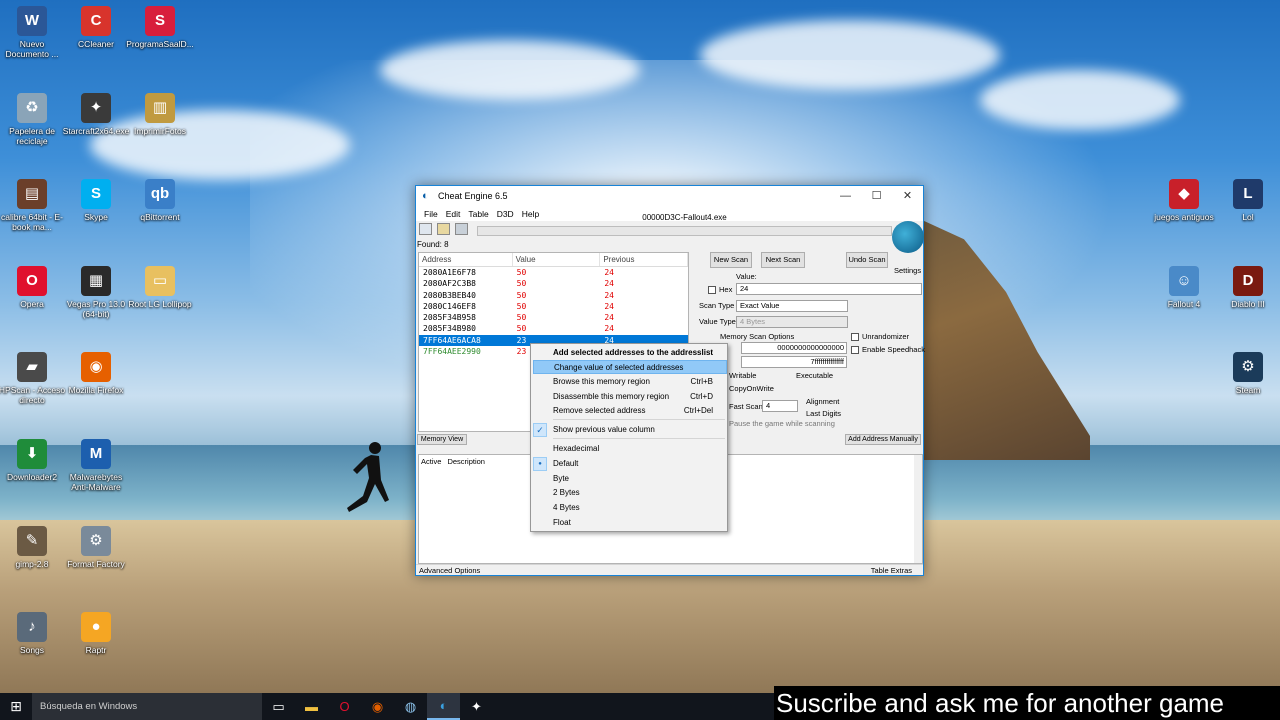 The image size is (1280, 720). What do you see at coordinates (792, 306) in the screenshot?
I see `scan-type-select: Exact Value` at bounding box center [792, 306].